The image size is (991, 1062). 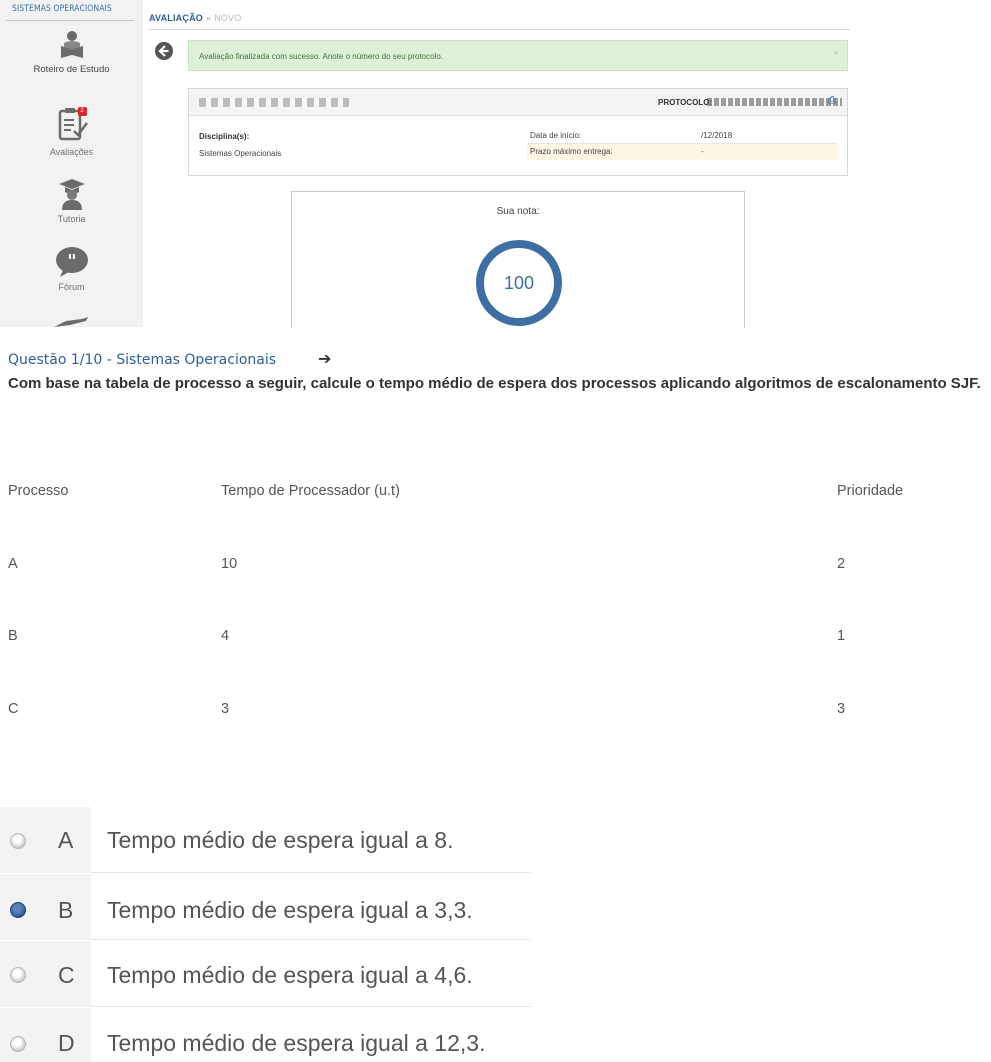 What do you see at coordinates (66, 840) in the screenshot?
I see `option-letter: A` at bounding box center [66, 840].